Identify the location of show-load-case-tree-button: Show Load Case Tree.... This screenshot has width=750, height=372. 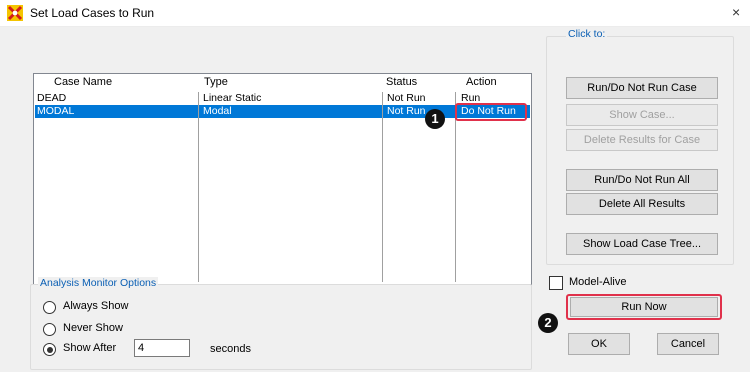
(642, 244).